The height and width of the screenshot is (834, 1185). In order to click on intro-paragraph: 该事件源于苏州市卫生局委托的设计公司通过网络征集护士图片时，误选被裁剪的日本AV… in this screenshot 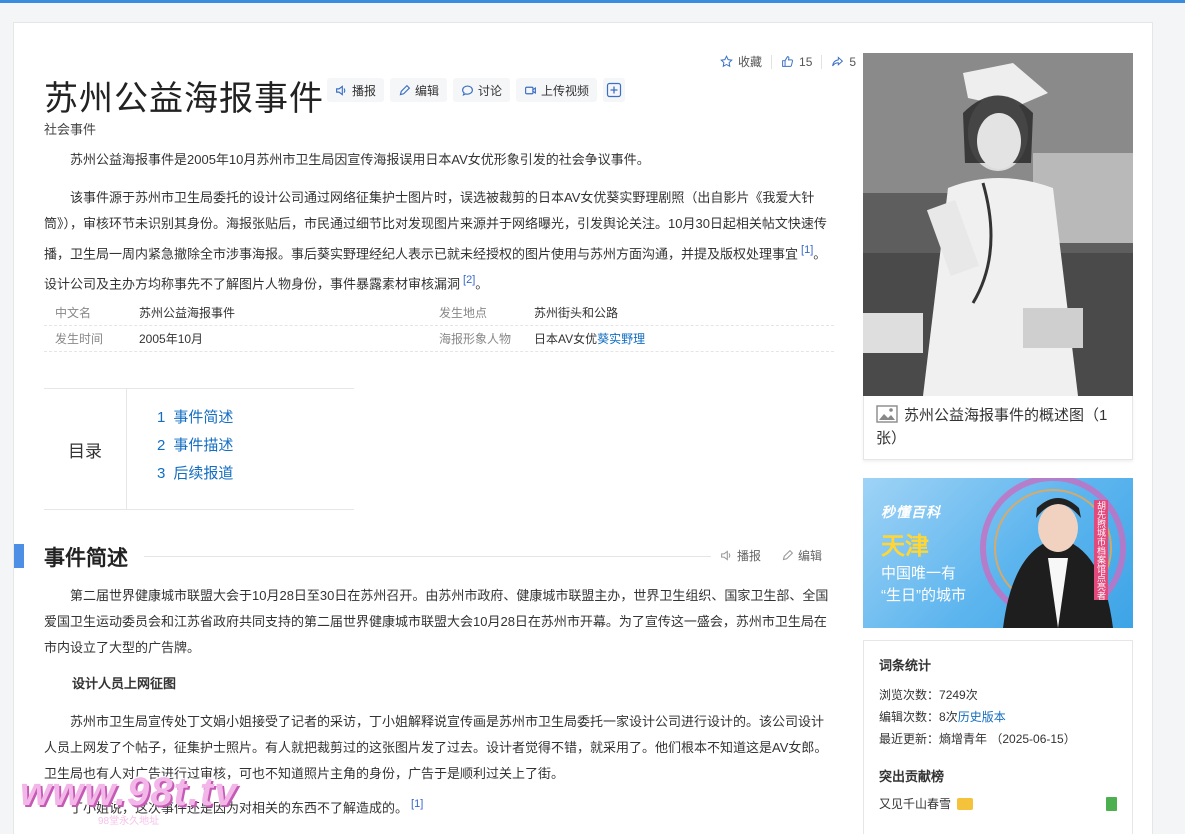, I will do `click(435, 241)`.